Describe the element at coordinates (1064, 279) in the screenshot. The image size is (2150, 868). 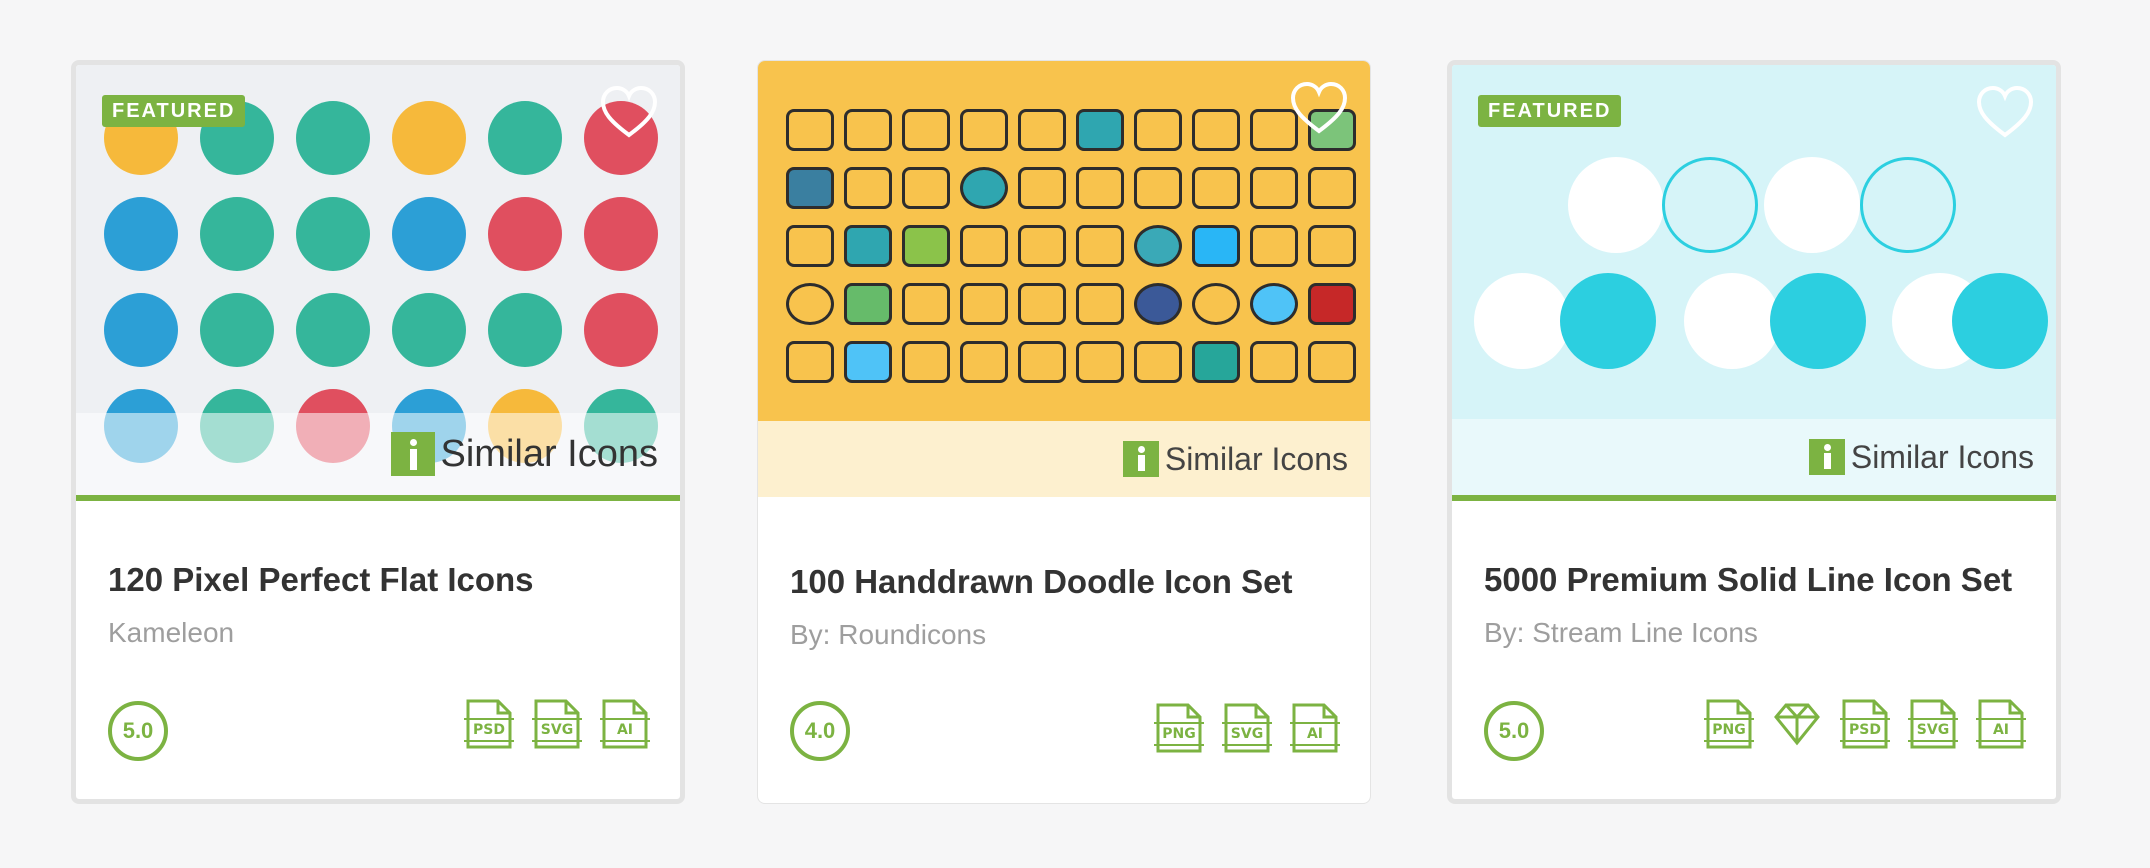
I see `card-thumbnail: Similar Icons` at that location.